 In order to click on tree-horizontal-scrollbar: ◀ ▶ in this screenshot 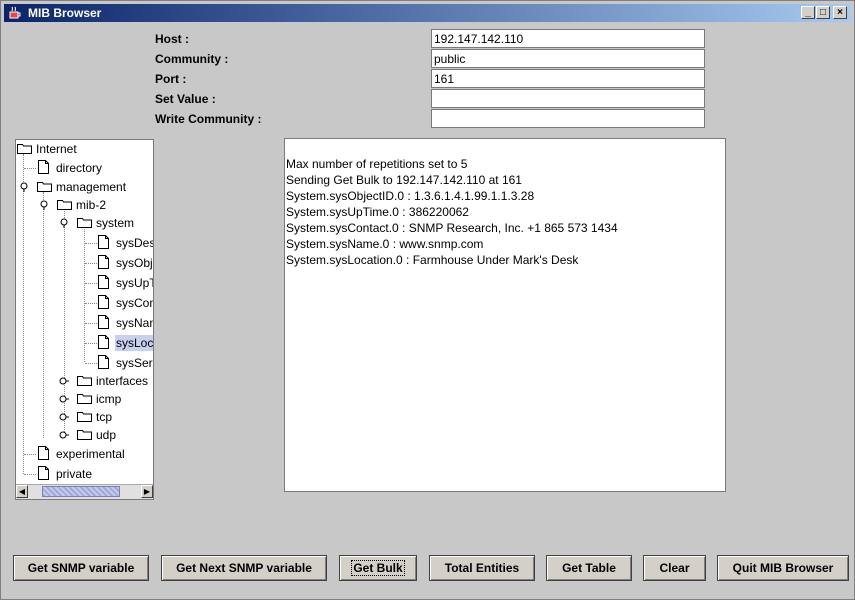, I will do `click(84, 491)`.